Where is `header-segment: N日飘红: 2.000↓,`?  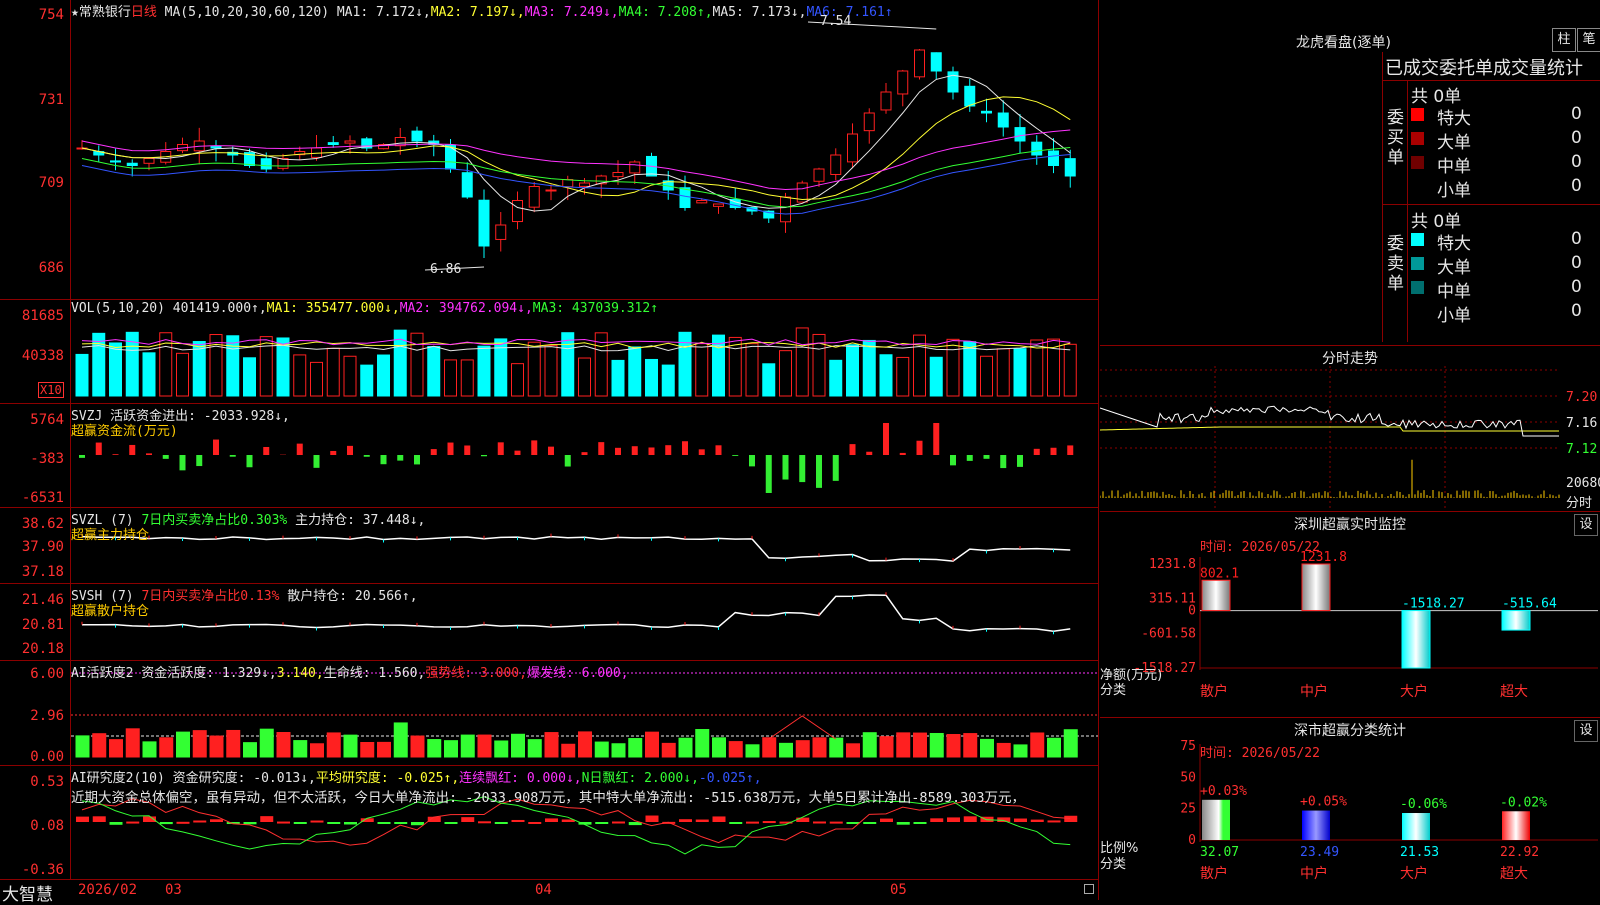
header-segment: N日飘红: 2.000↓, is located at coordinates (640, 778).